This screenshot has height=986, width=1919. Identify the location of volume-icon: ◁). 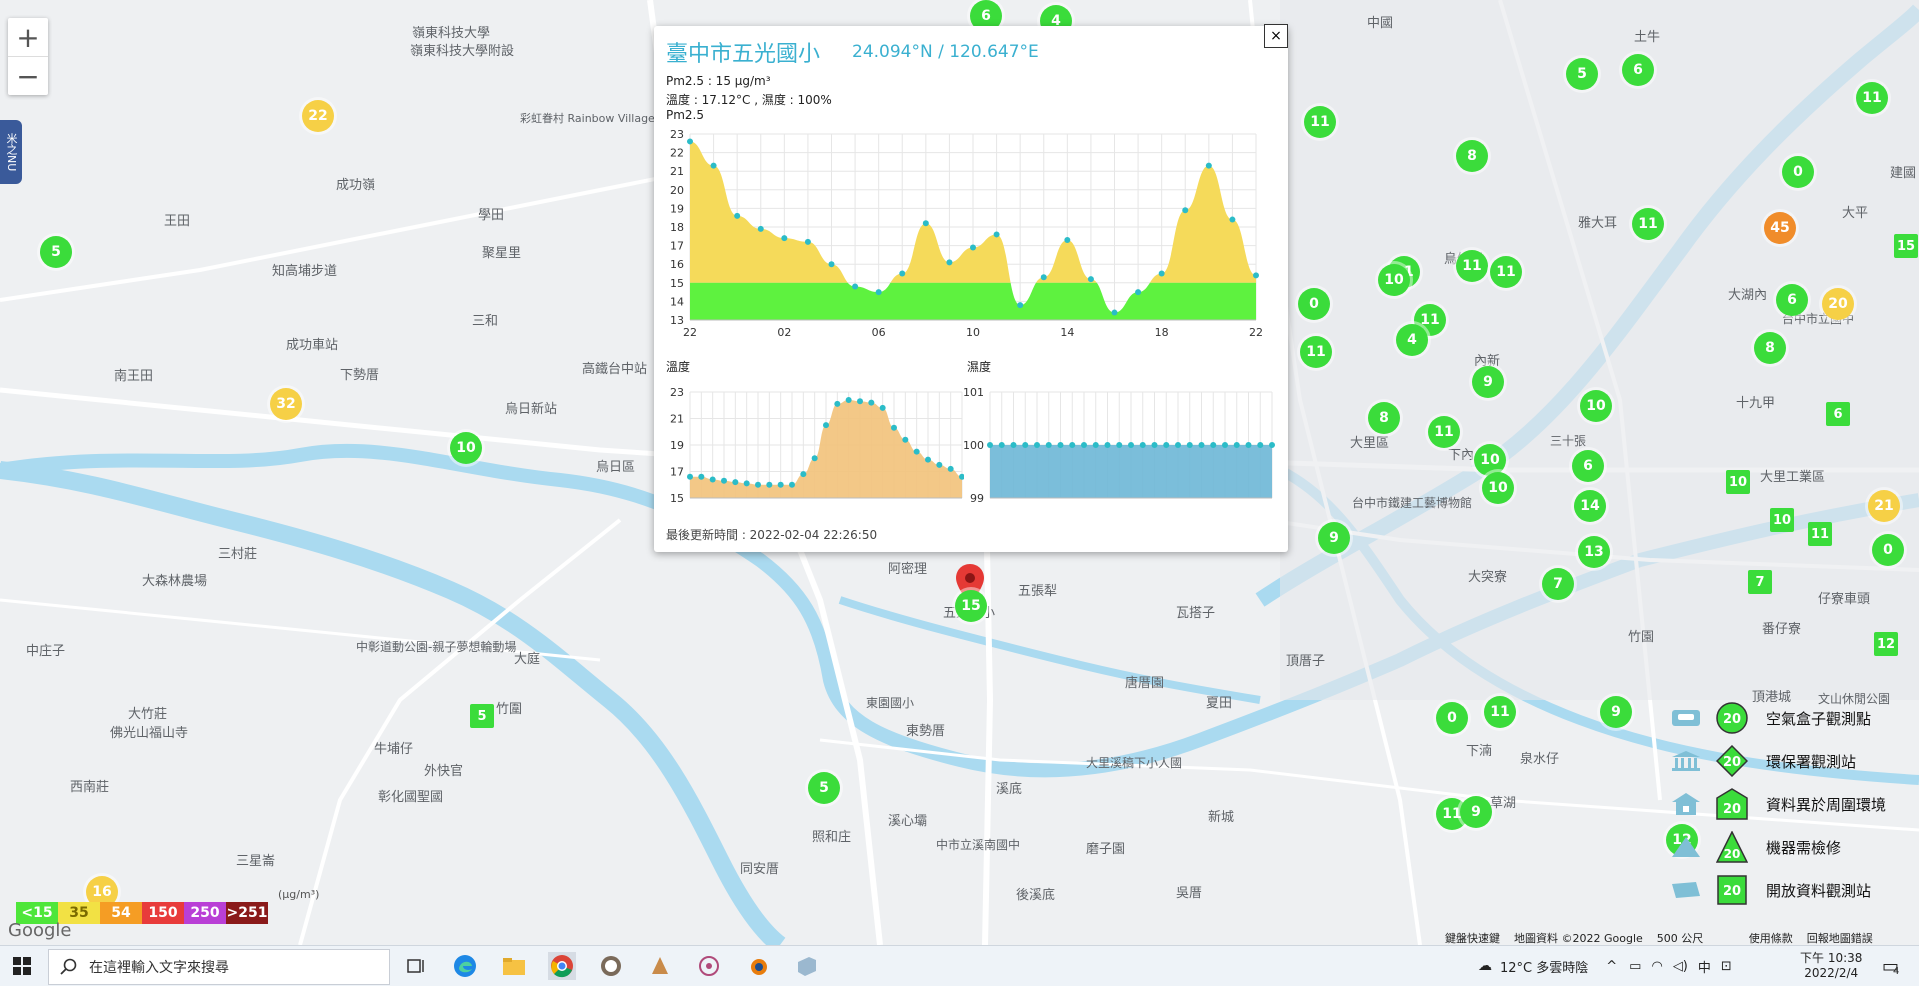
(1680, 966).